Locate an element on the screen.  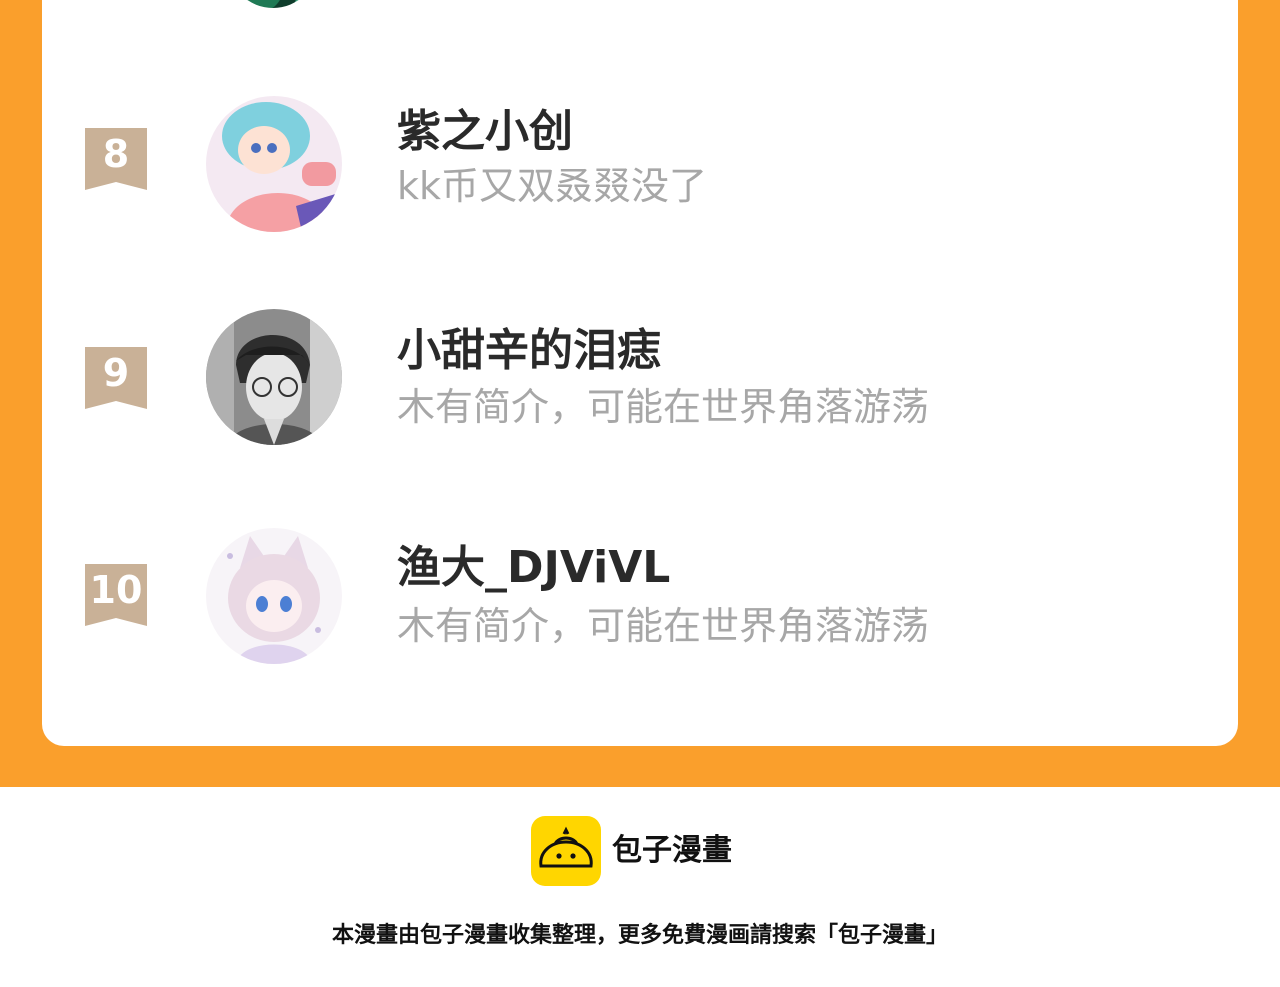
user-name: 小甜辛的泪痣 is located at coordinates (529, 351).